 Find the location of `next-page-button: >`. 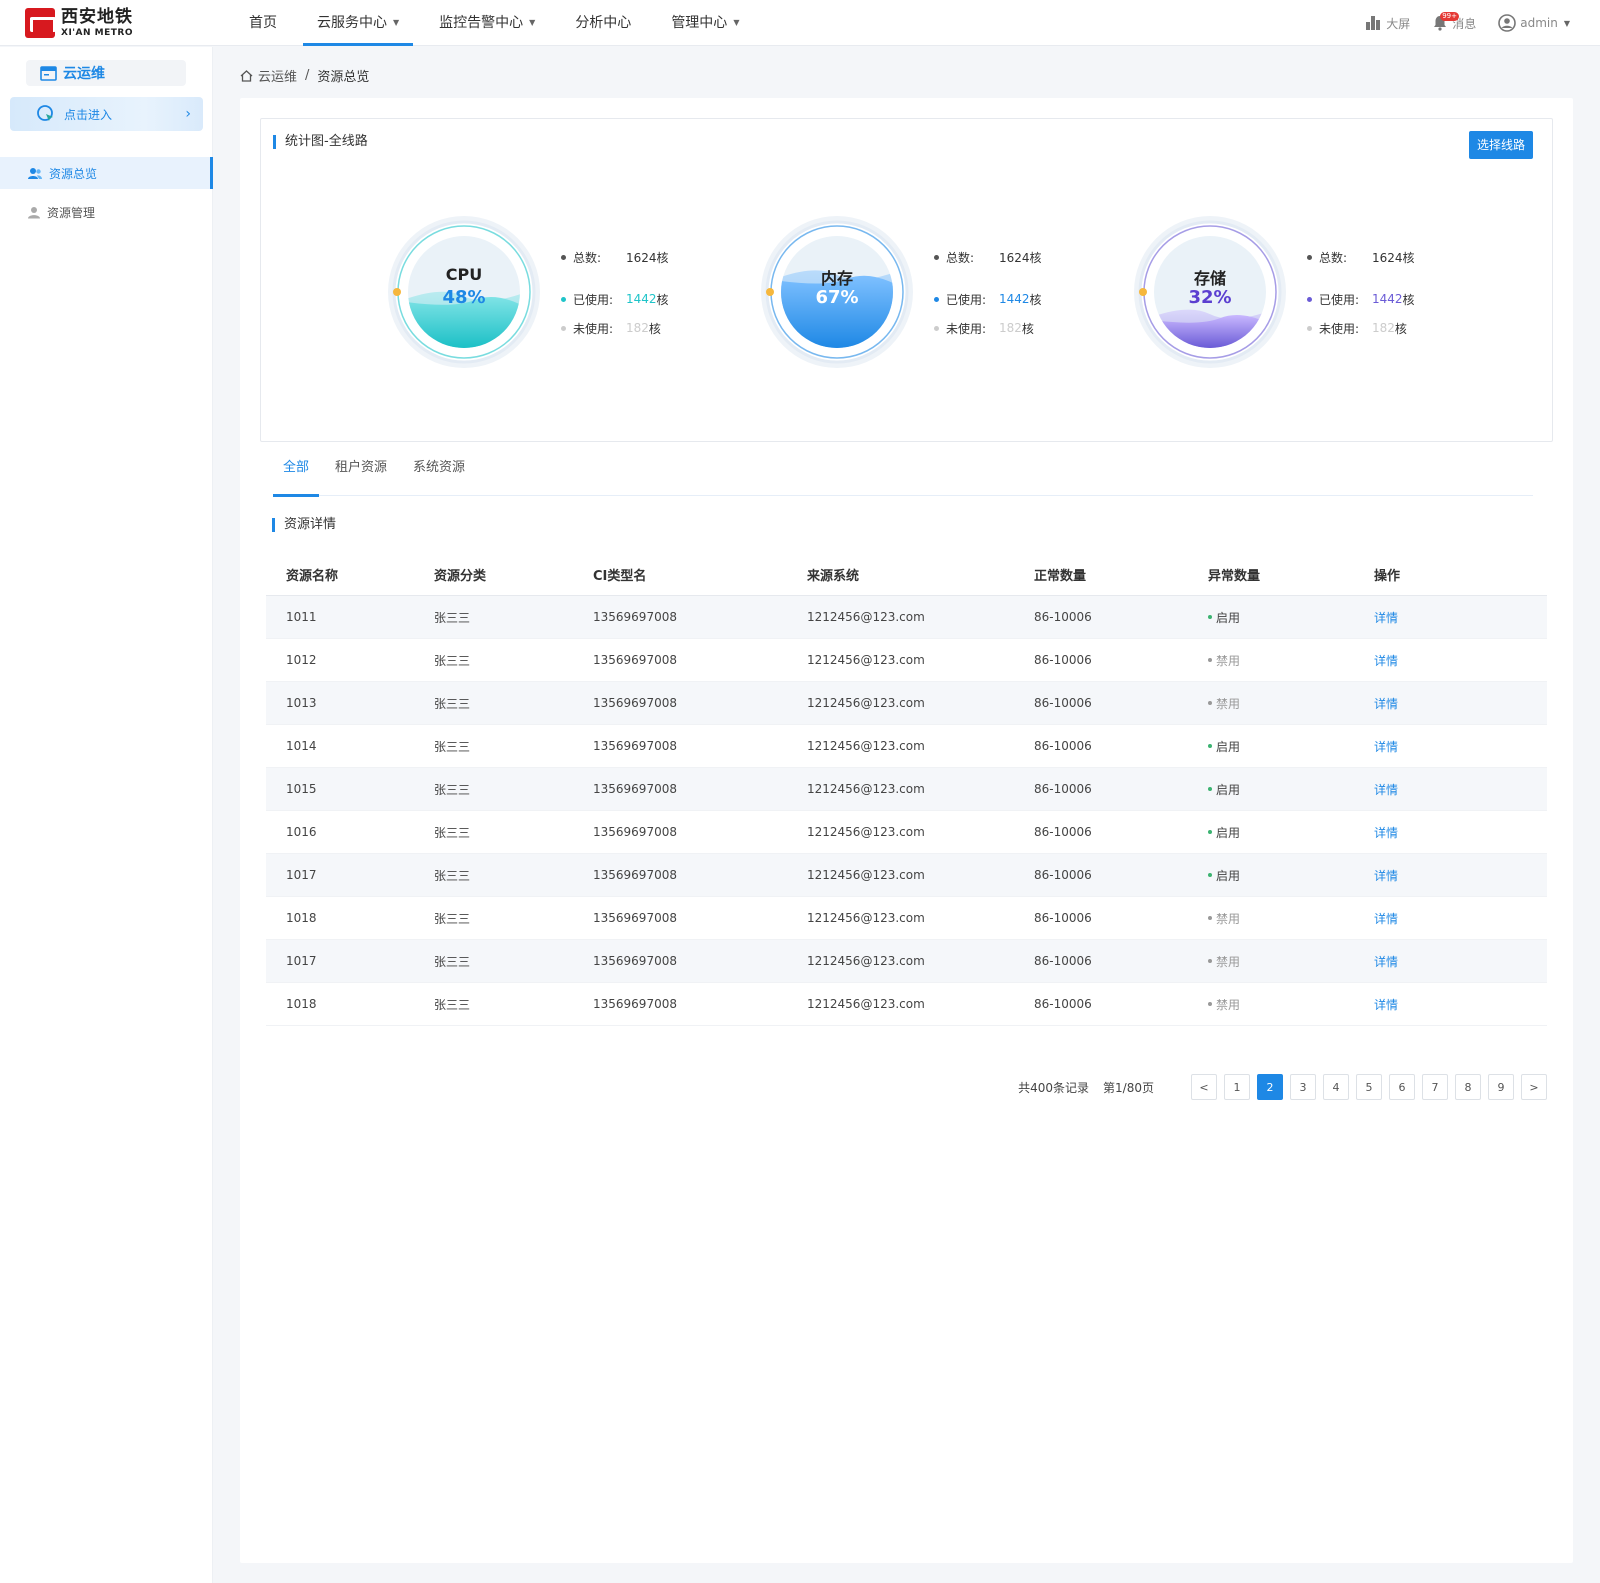

next-page-button: > is located at coordinates (1534, 1087).